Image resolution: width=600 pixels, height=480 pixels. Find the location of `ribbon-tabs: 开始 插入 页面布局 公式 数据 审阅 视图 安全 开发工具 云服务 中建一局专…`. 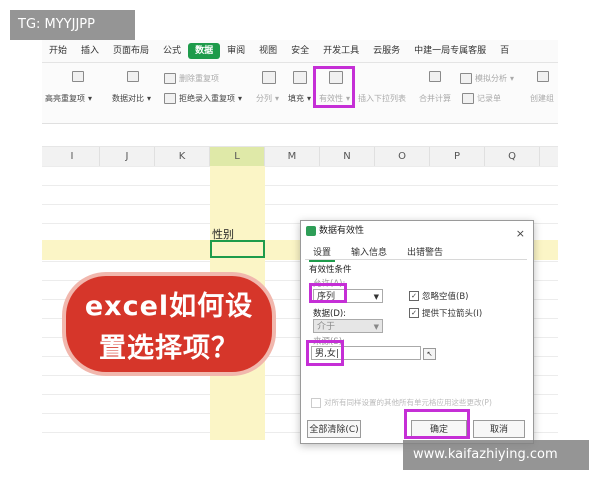

ribbon-tabs: 开始 插入 页面布局 公式 数据 审阅 视图 安全 开发工具 云服务 中建一局专… is located at coordinates (300, 51).